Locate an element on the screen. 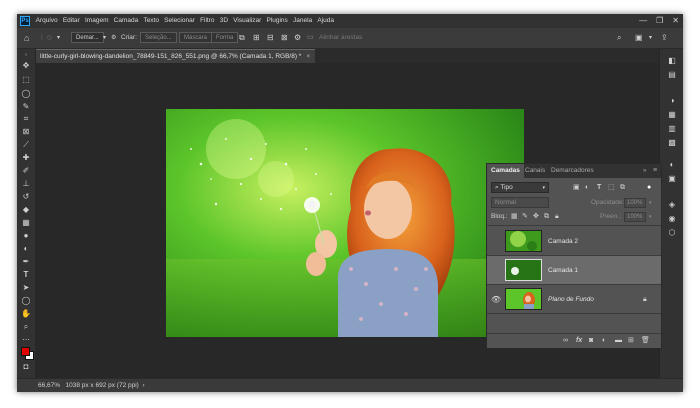 This screenshot has width=700, height=408. lock-artboard-icon: ⧉ is located at coordinates (546, 217).